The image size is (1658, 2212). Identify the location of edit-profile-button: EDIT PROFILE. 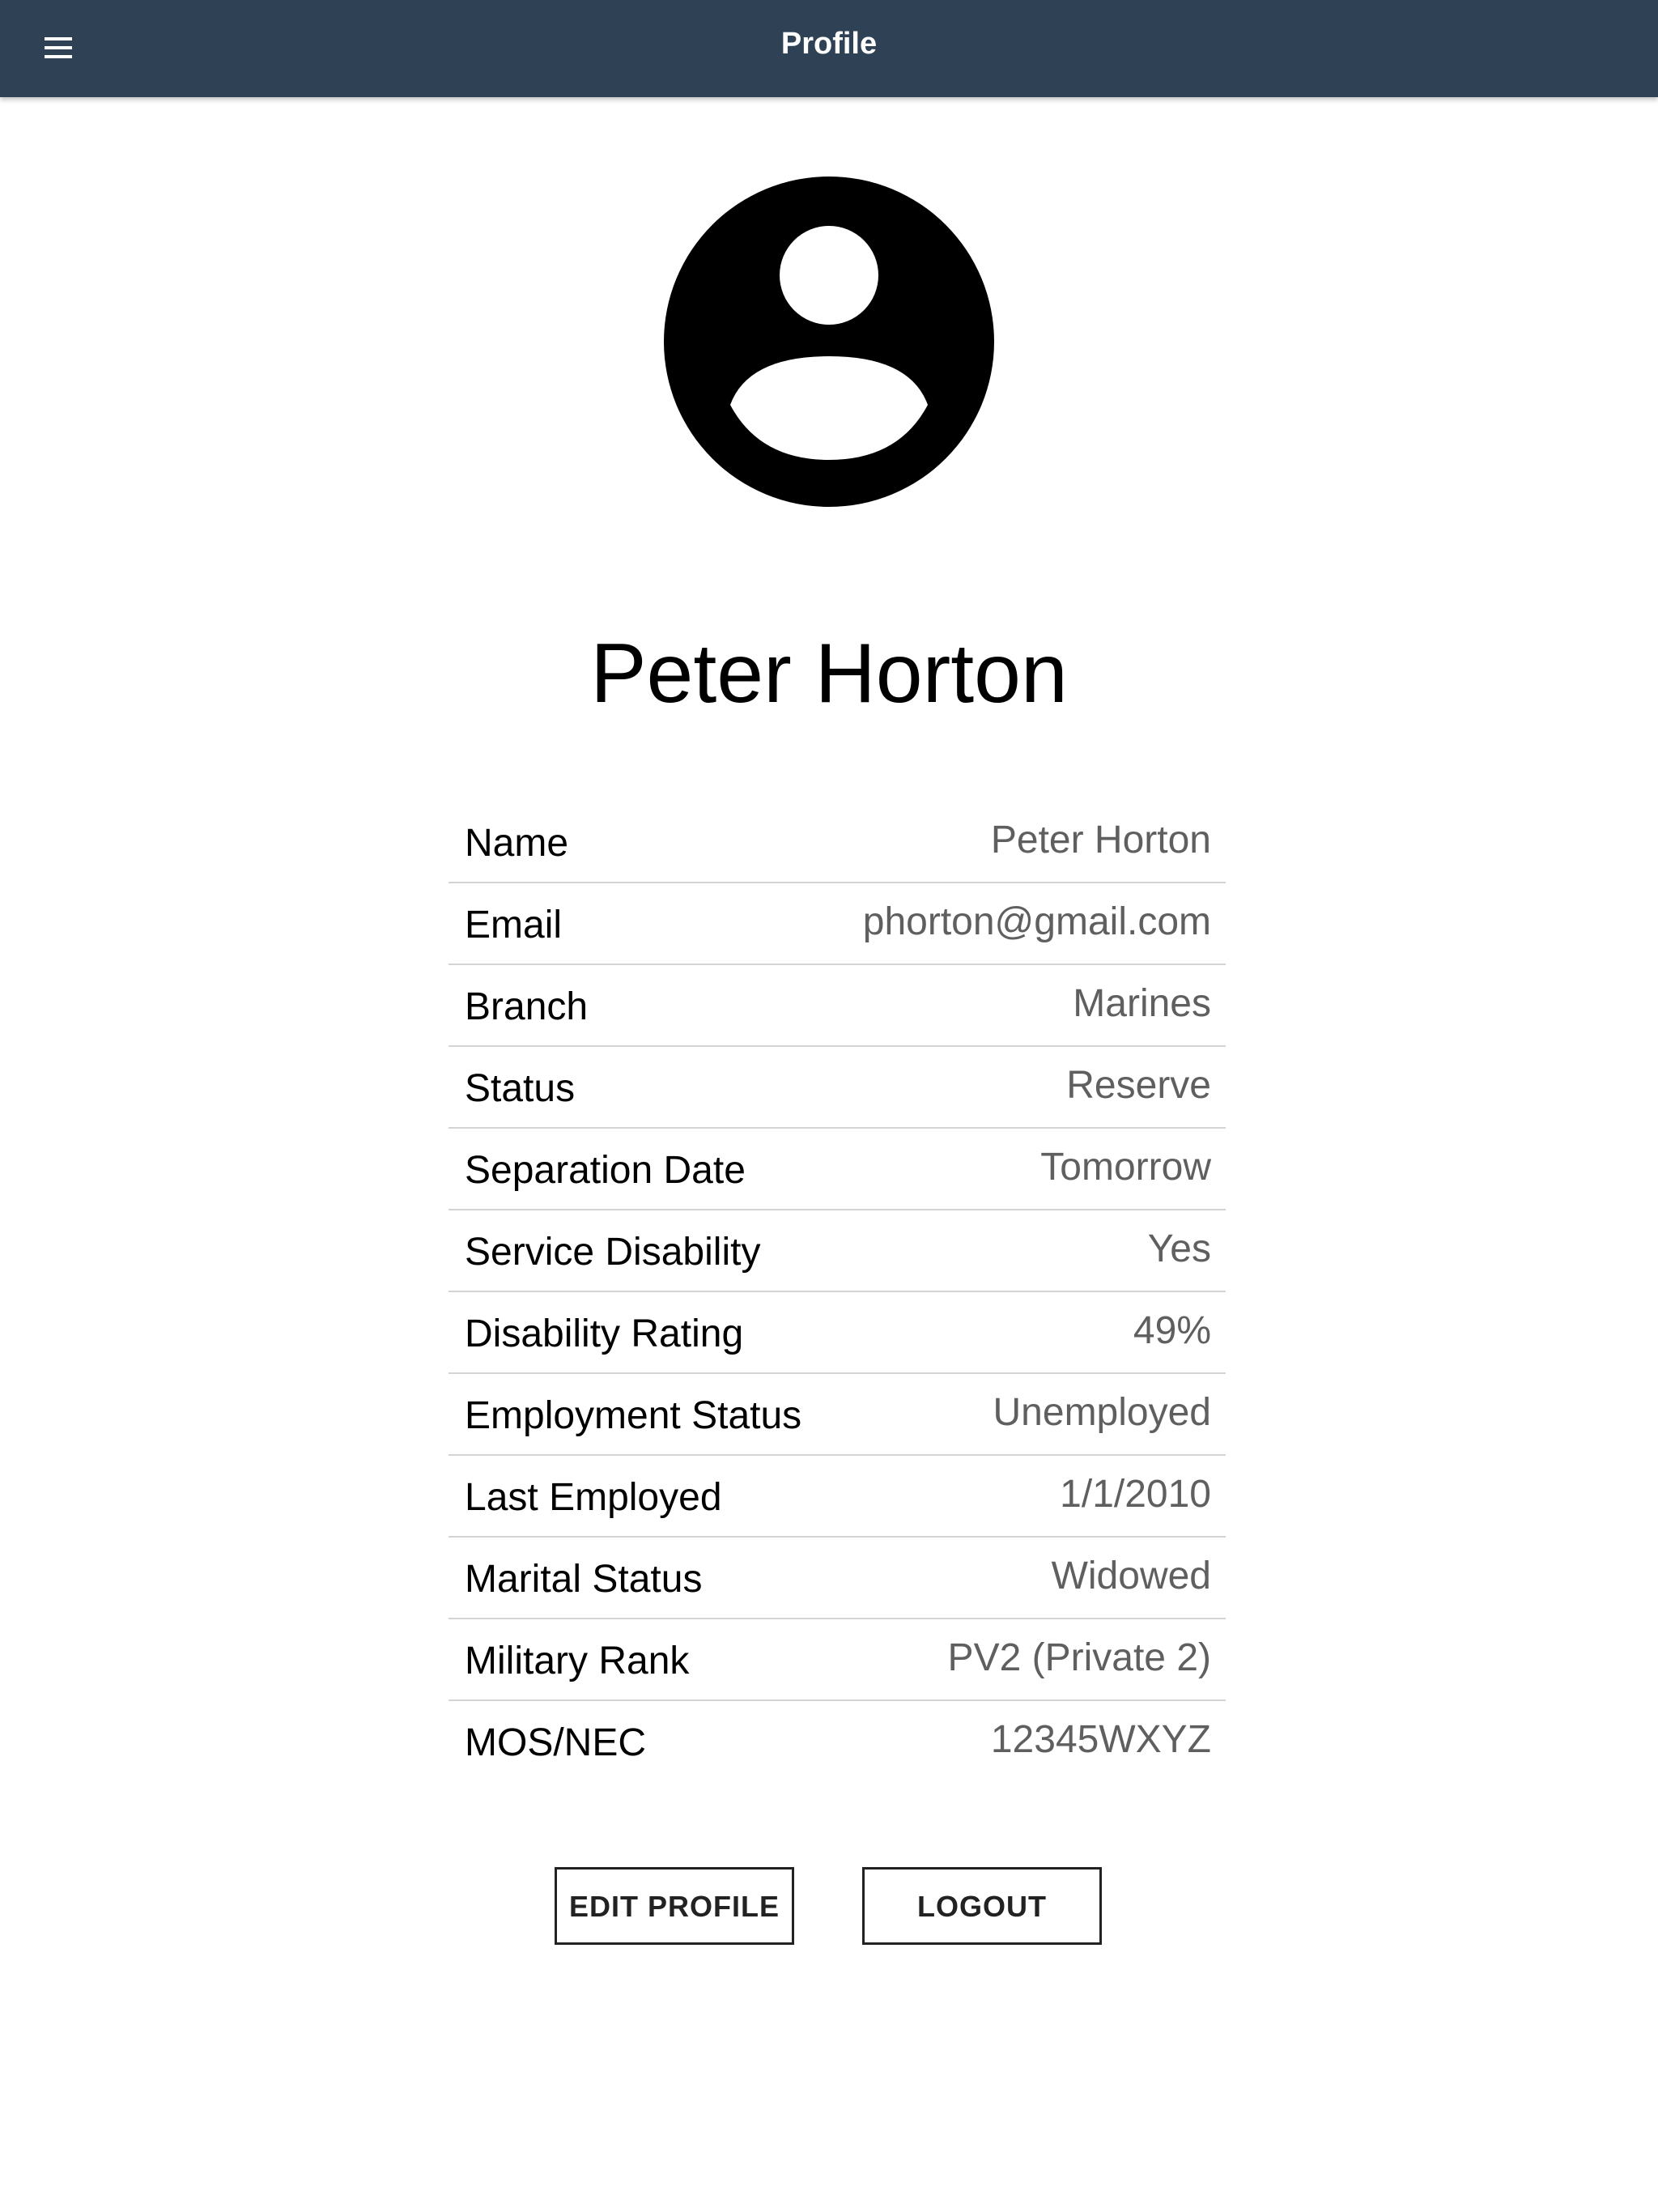
(674, 1906).